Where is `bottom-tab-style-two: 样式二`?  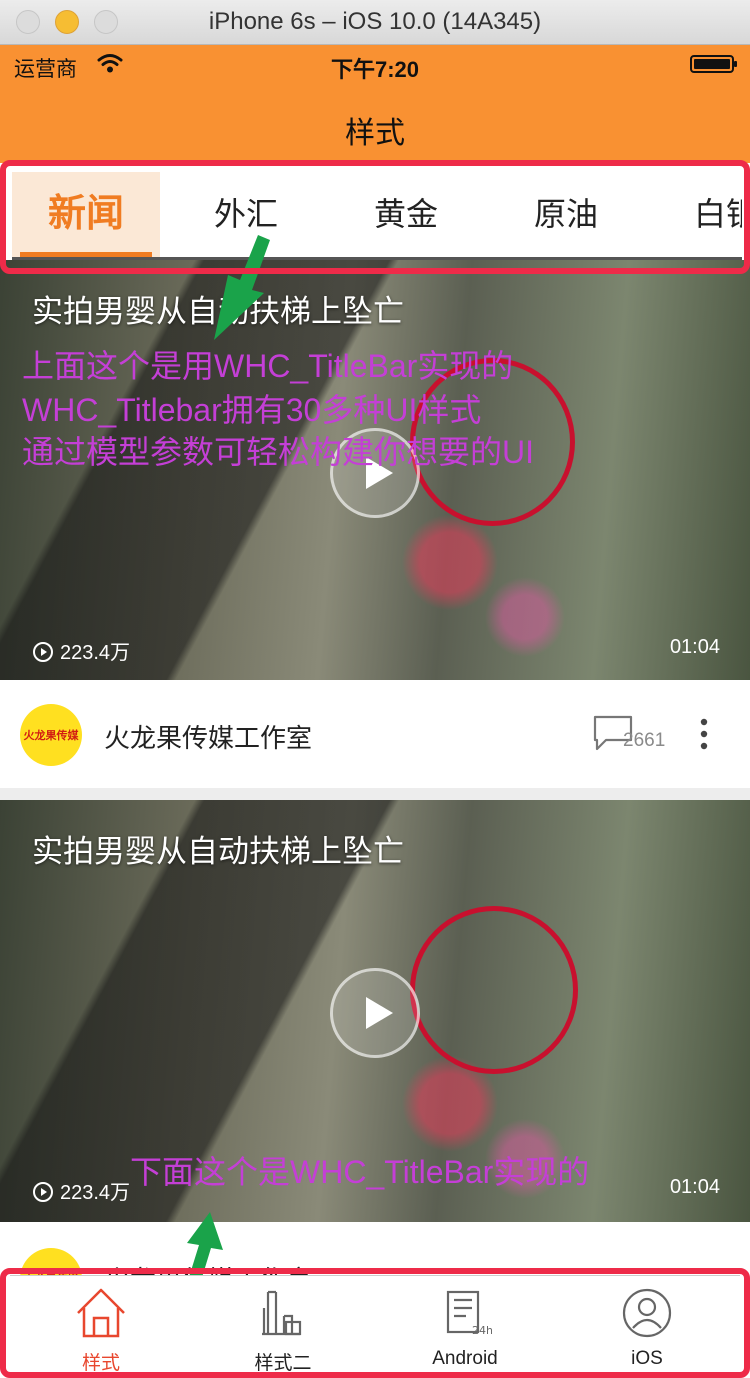 bottom-tab-style-two: 样式二 is located at coordinates (283, 1325).